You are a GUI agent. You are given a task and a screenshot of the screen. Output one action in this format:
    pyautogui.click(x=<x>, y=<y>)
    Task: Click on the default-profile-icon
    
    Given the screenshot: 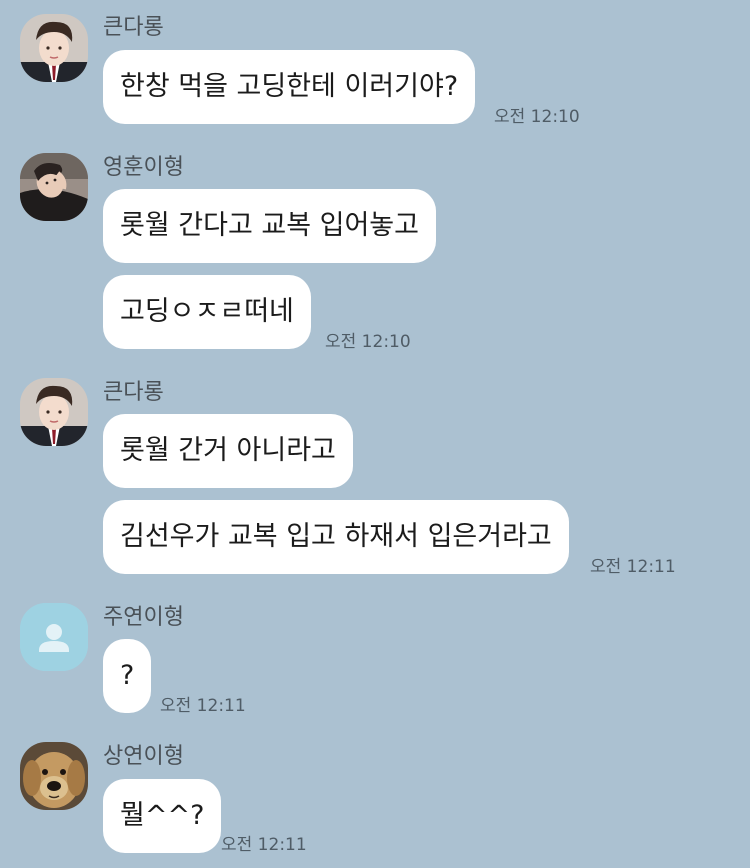 What is the action you would take?
    pyautogui.click(x=54, y=637)
    